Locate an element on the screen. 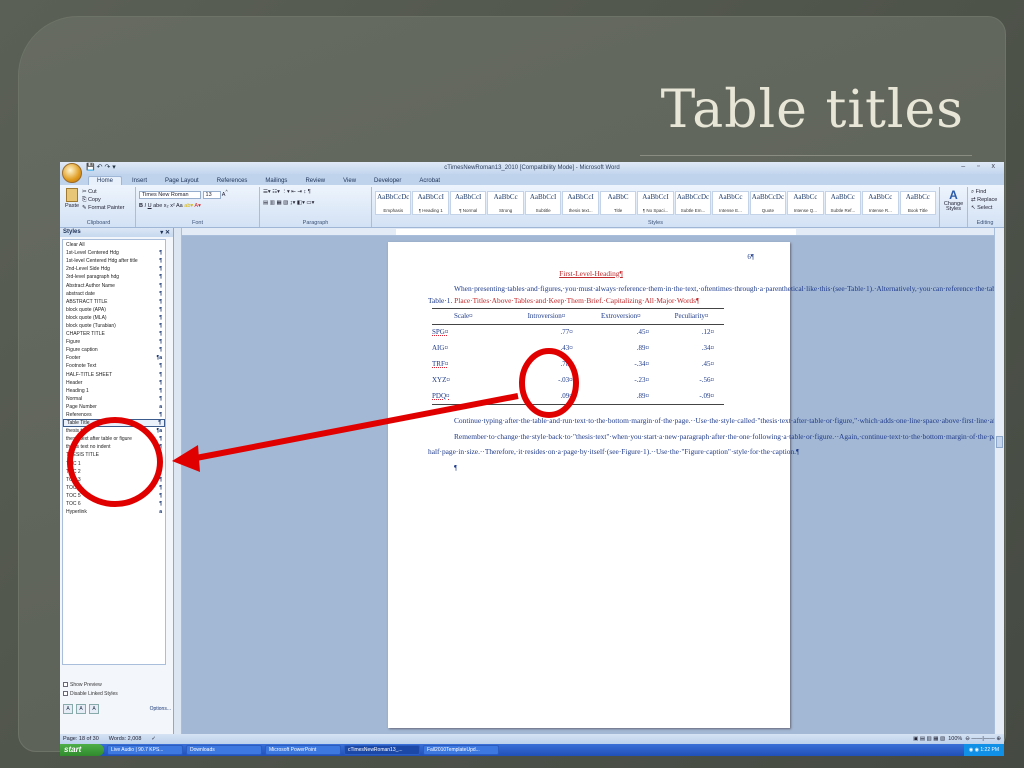 Image resolution: width=1024 pixels, height=768 pixels. tab-review: Review is located at coordinates (315, 181).